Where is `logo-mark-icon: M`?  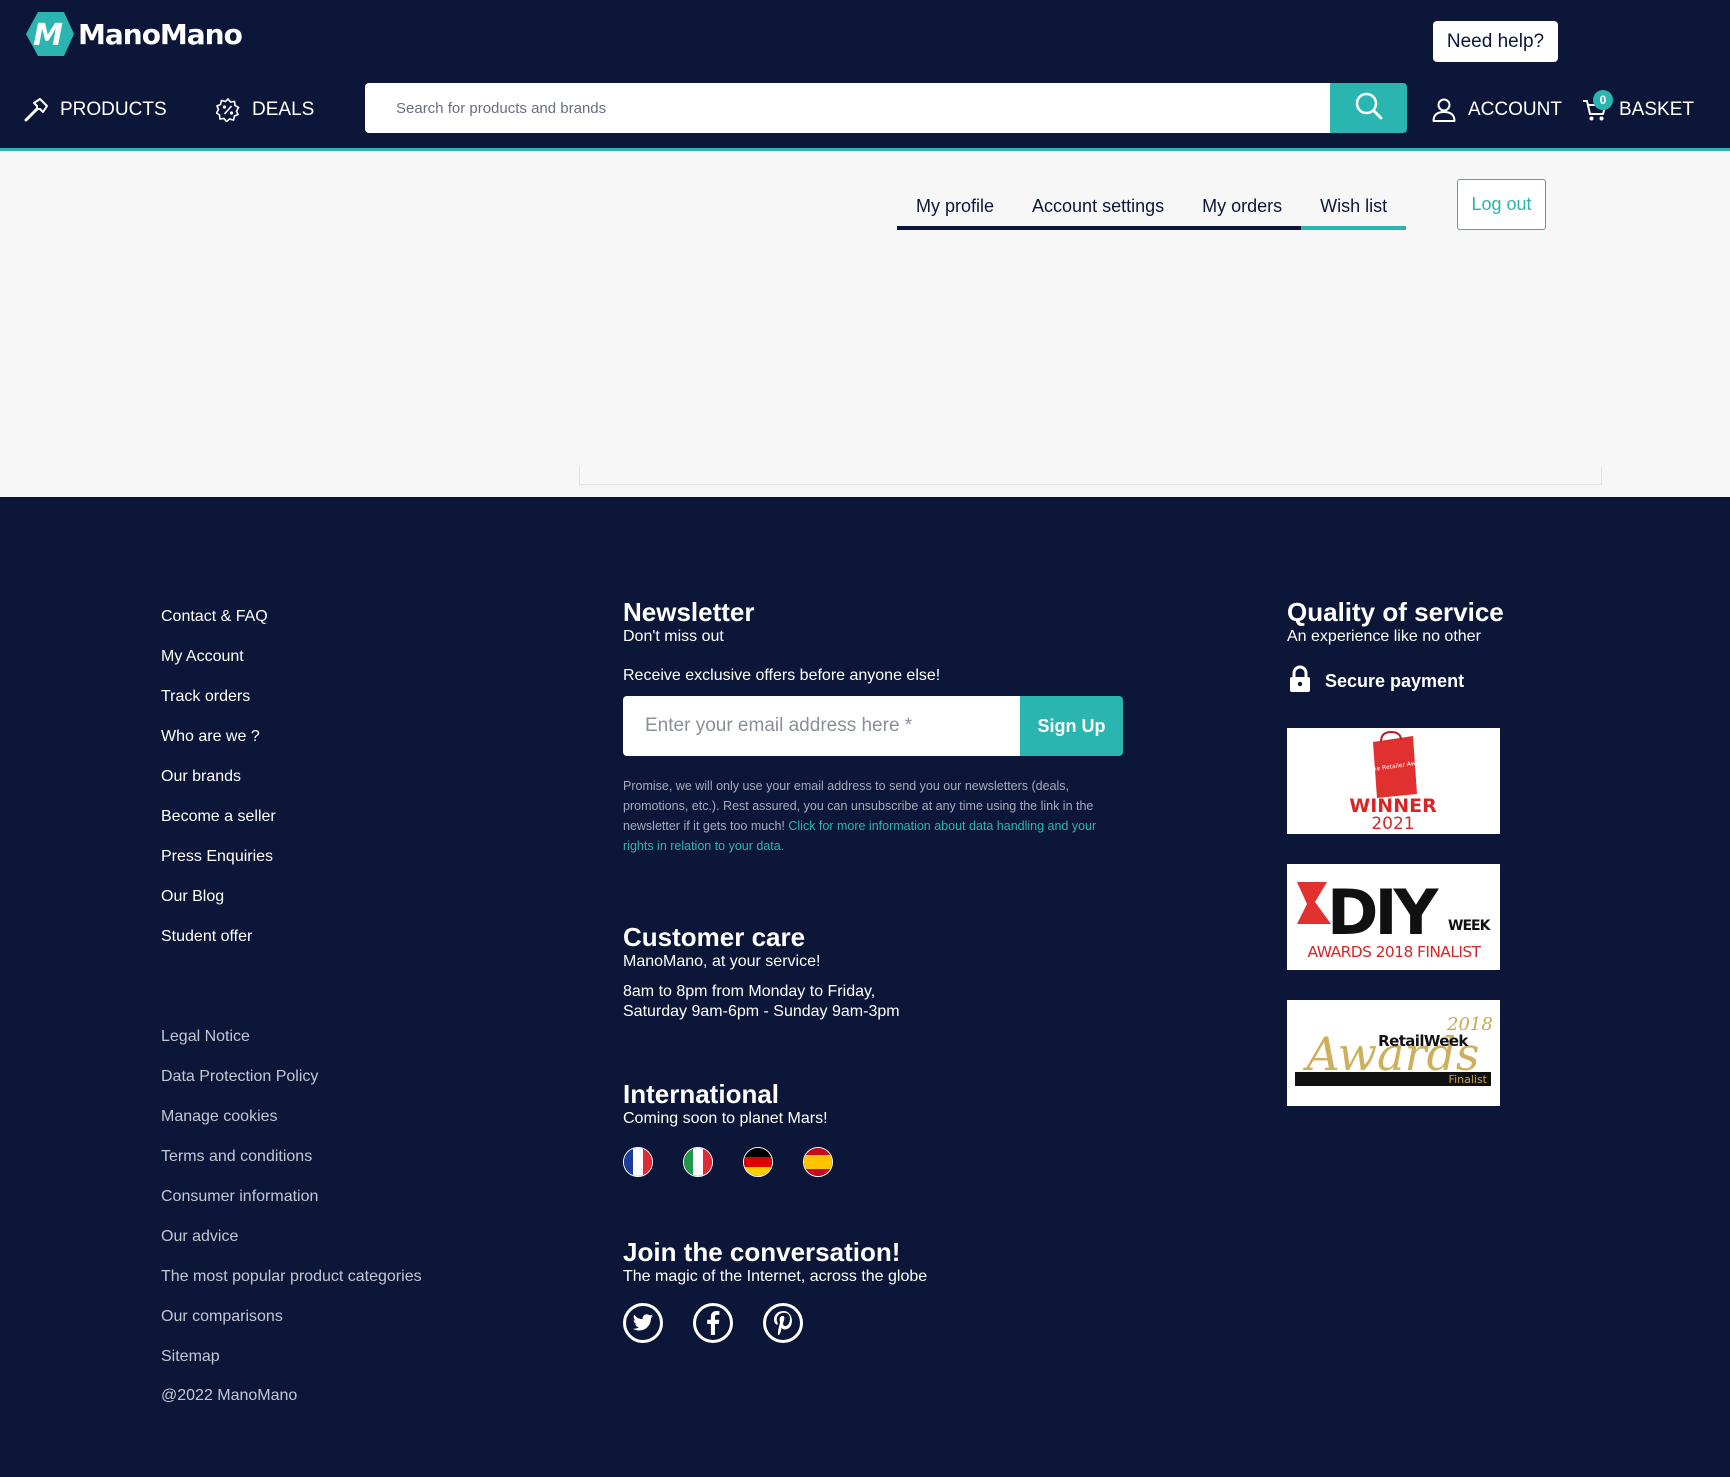
logo-mark-icon: M is located at coordinates (49, 34).